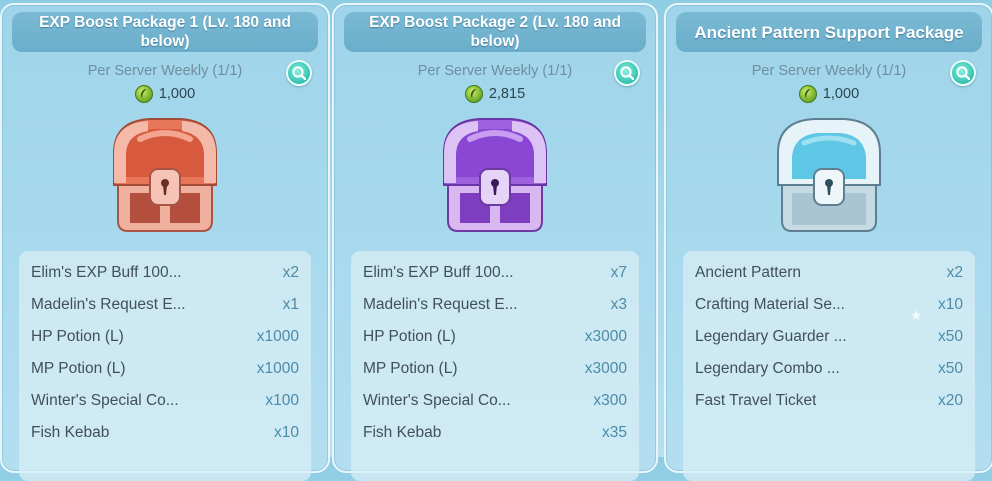 The height and width of the screenshot is (481, 992). Describe the element at coordinates (829, 32) in the screenshot. I see `package-title: Ancient Pattern Support Package` at that location.